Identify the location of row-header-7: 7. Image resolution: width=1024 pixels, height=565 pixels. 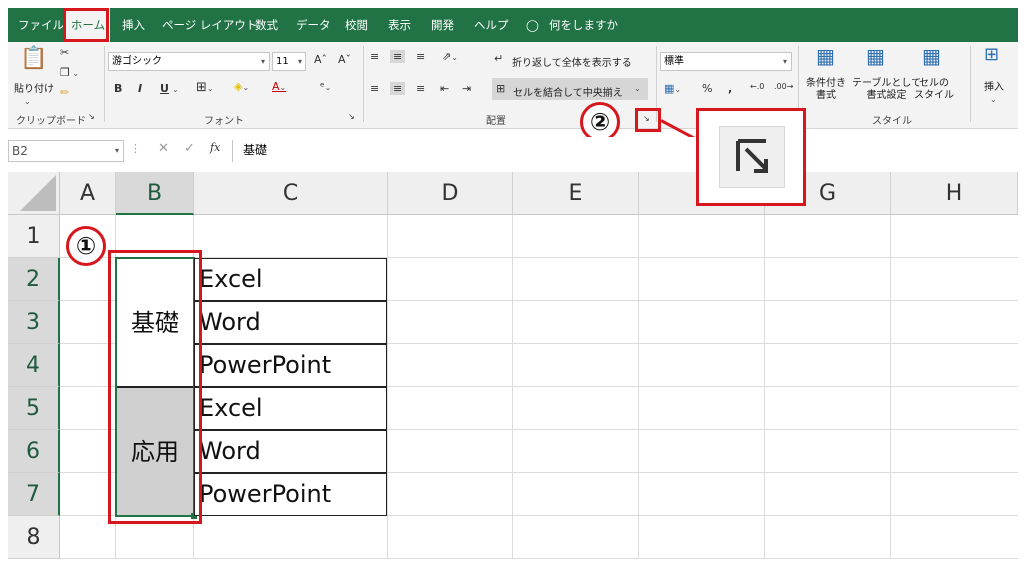
(34, 494).